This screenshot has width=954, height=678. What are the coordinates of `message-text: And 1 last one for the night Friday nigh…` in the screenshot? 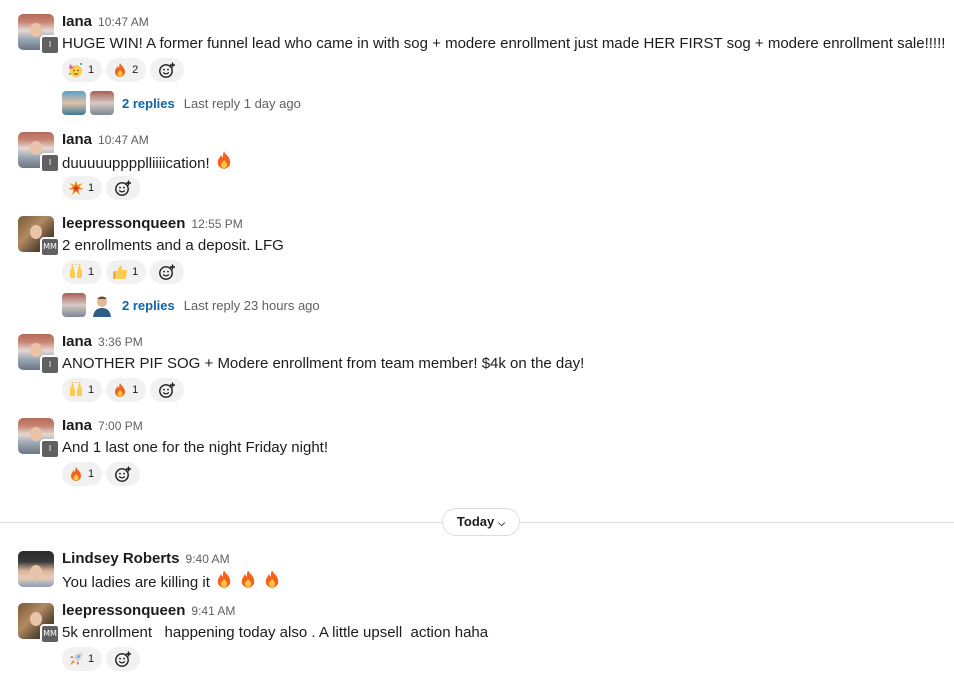 It's located at (195, 447).